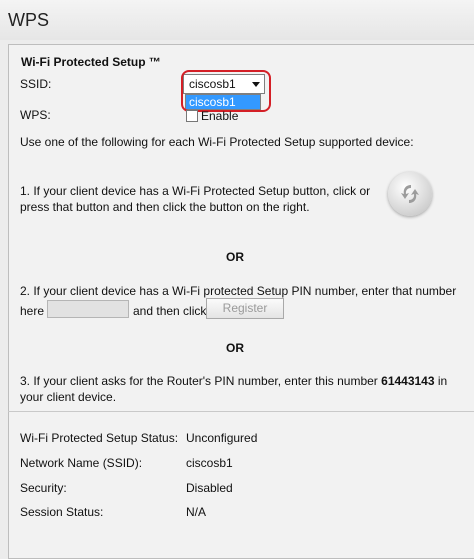  What do you see at coordinates (241, 411) in the screenshot?
I see `divider` at bounding box center [241, 411].